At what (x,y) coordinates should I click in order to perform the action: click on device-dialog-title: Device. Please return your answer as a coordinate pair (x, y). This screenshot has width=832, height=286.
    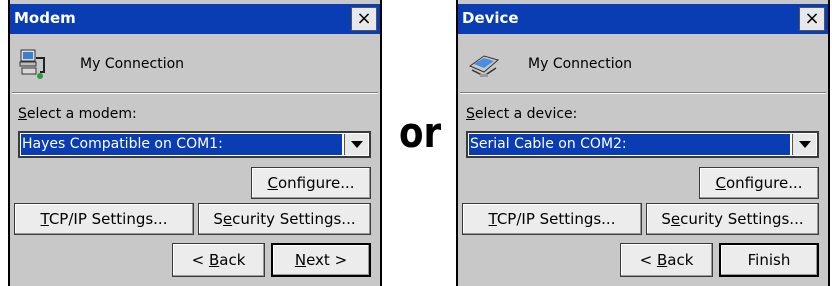
    Looking at the image, I should click on (490, 18).